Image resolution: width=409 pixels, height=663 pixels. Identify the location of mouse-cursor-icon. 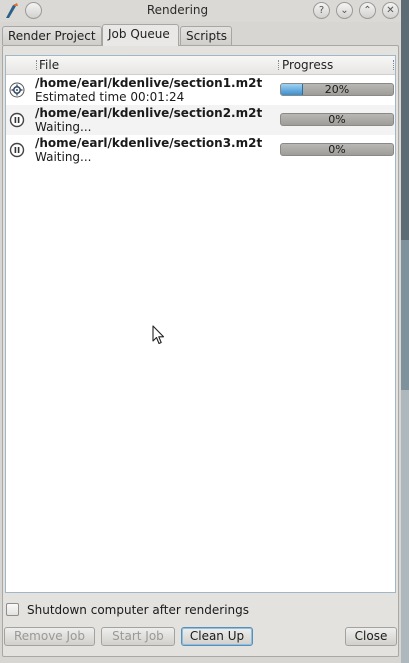
(158, 335).